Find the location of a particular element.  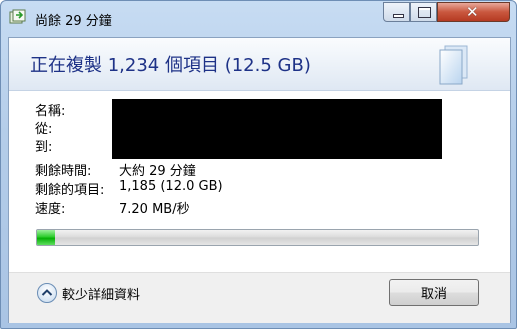

minimize-icon is located at coordinates (398, 16).